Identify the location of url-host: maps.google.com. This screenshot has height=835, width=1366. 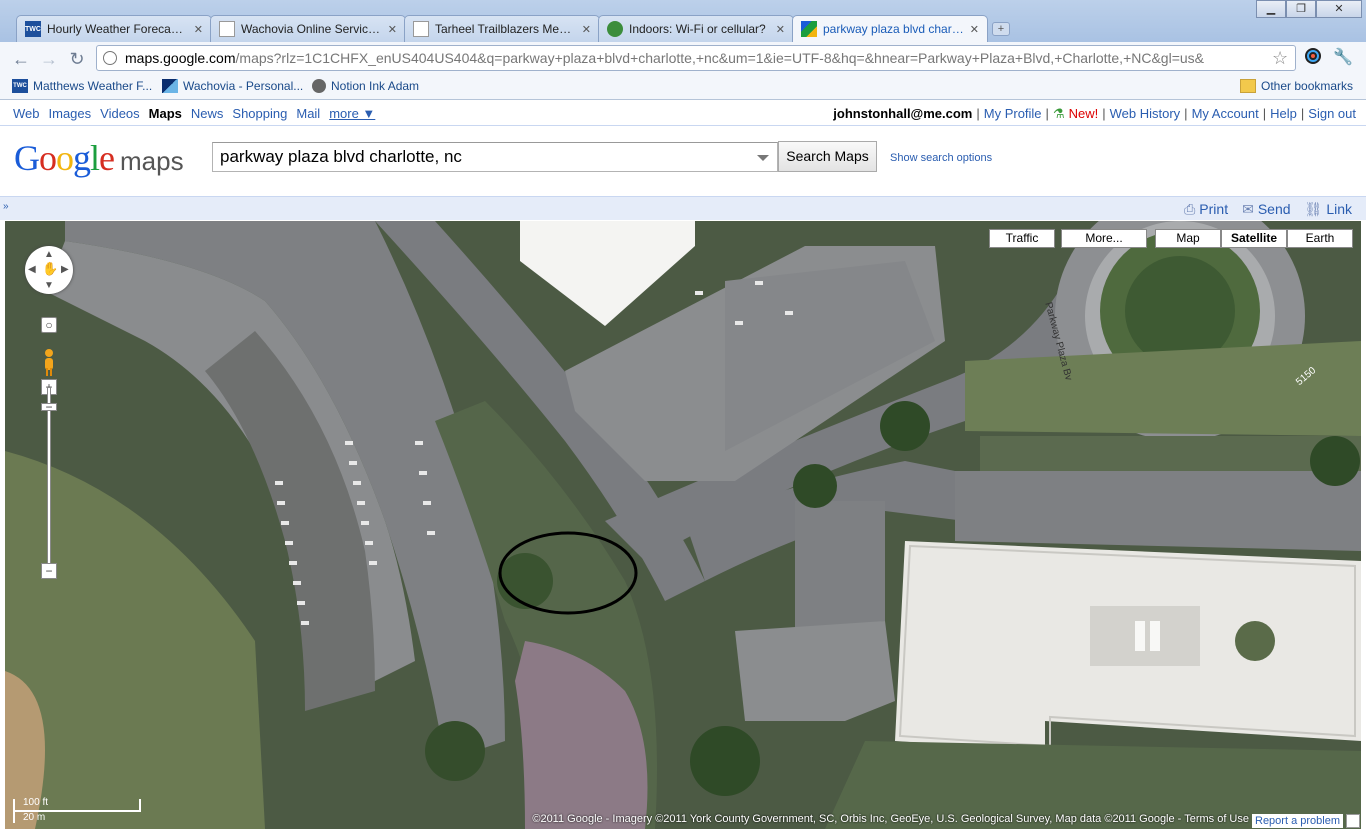
(180, 58).